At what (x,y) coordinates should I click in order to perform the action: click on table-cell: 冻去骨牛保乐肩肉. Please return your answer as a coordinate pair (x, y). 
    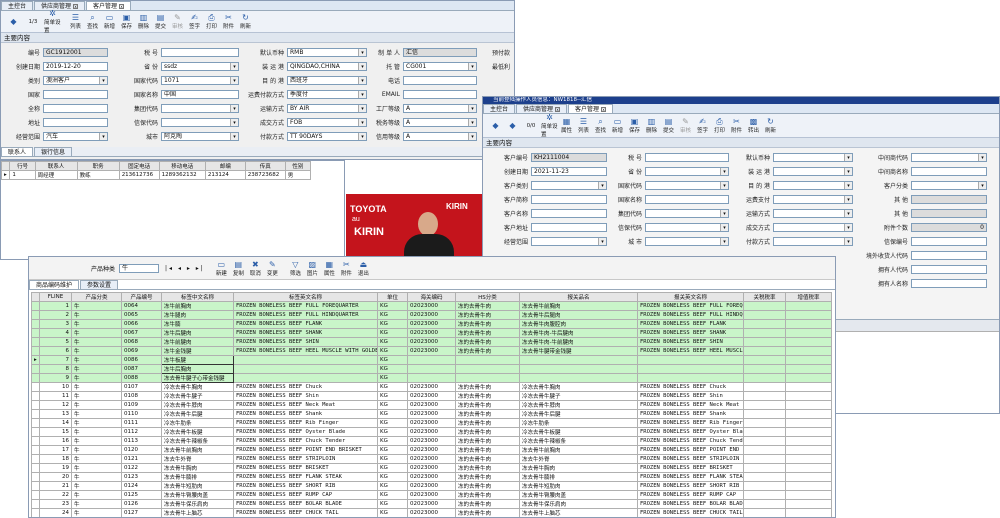
    Looking at the image, I should click on (197, 504).